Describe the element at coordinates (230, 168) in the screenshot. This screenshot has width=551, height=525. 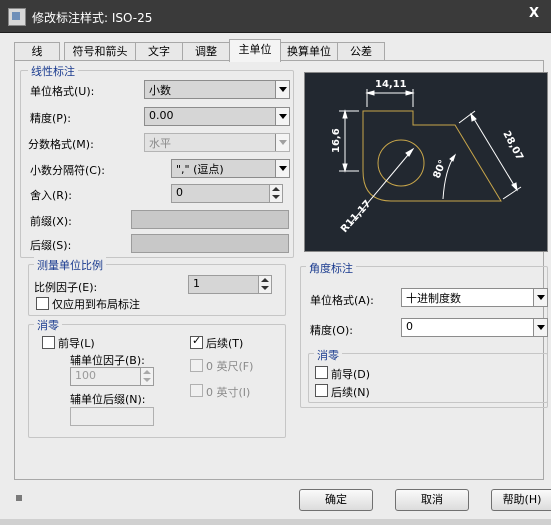
I see `decimal-separator-select: "," (逗点)` at that location.